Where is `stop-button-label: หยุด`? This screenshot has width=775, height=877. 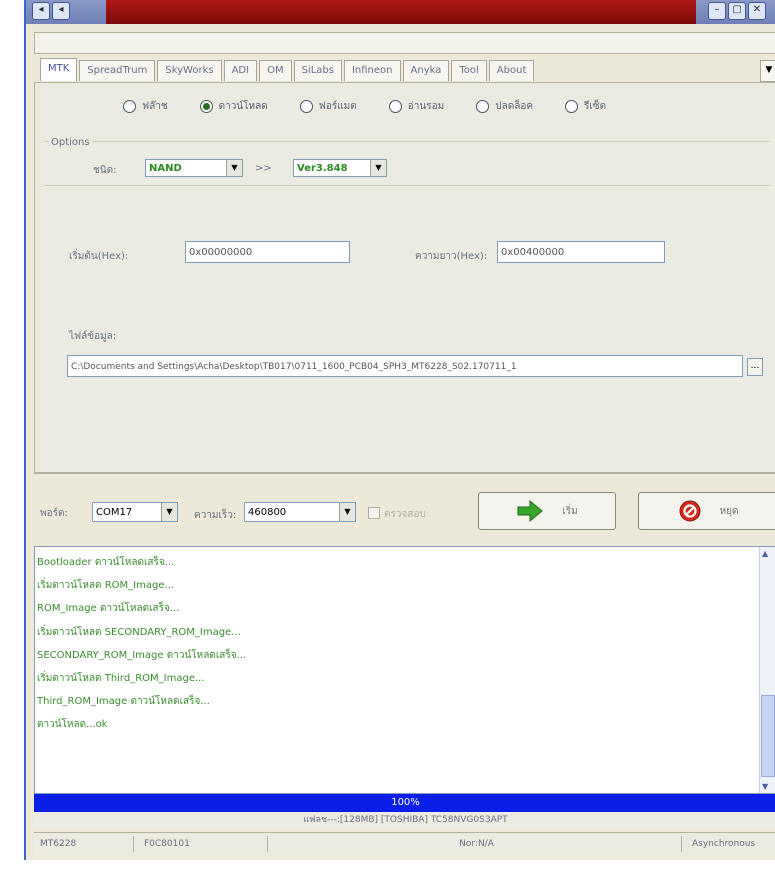 stop-button-label: หยุด is located at coordinates (729, 511).